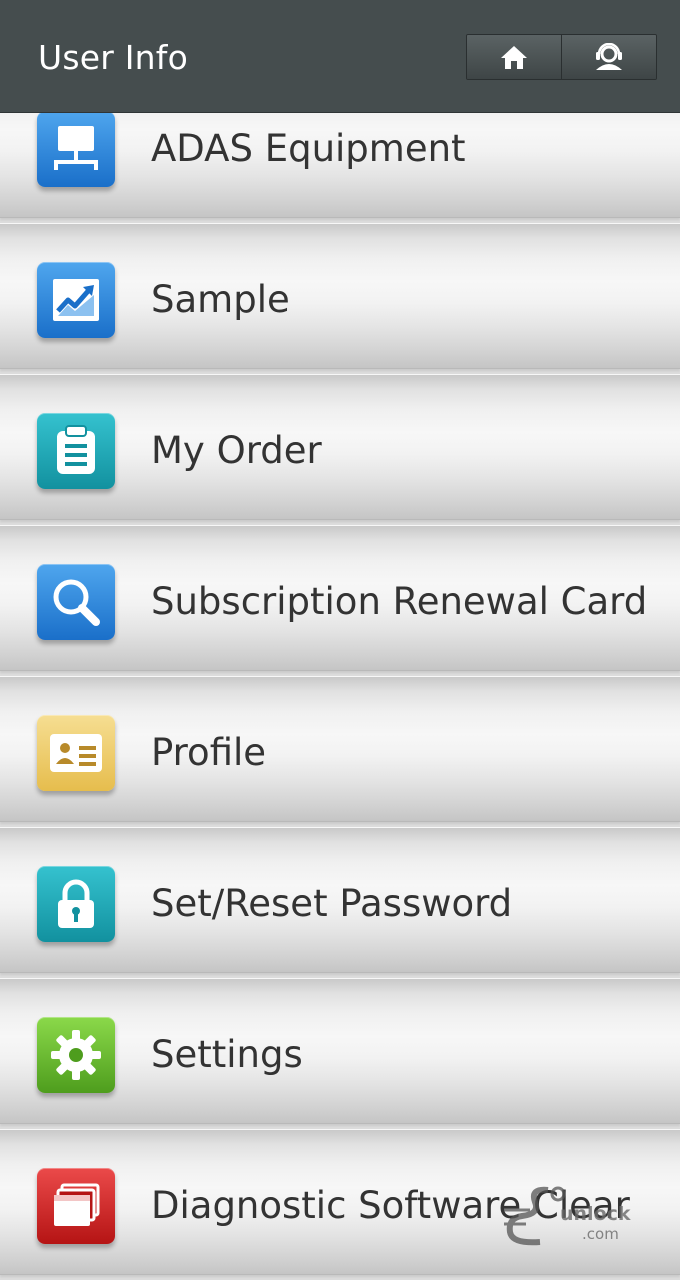 Image resolution: width=680 pixels, height=1280 pixels. Describe the element at coordinates (308, 148) in the screenshot. I see `menu-item-label: ADAS Equipment` at that location.